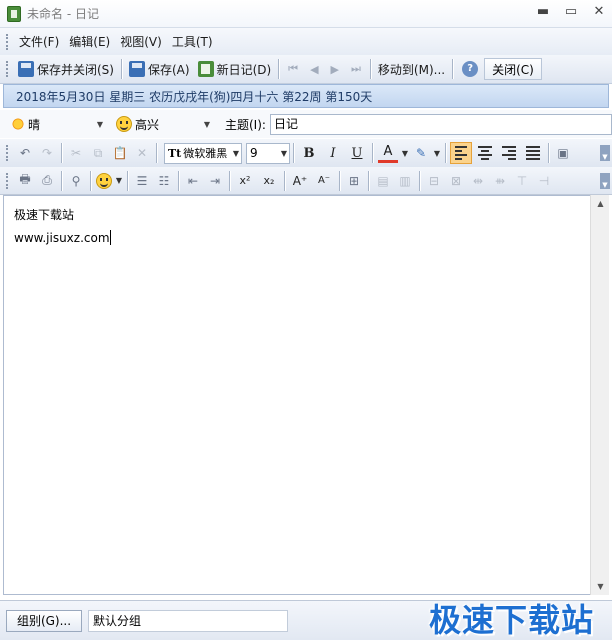 Image resolution: width=612 pixels, height=640 pixels. Describe the element at coordinates (478, 181) in the screenshot. I see `delete-row-icon: ⇹` at that location.